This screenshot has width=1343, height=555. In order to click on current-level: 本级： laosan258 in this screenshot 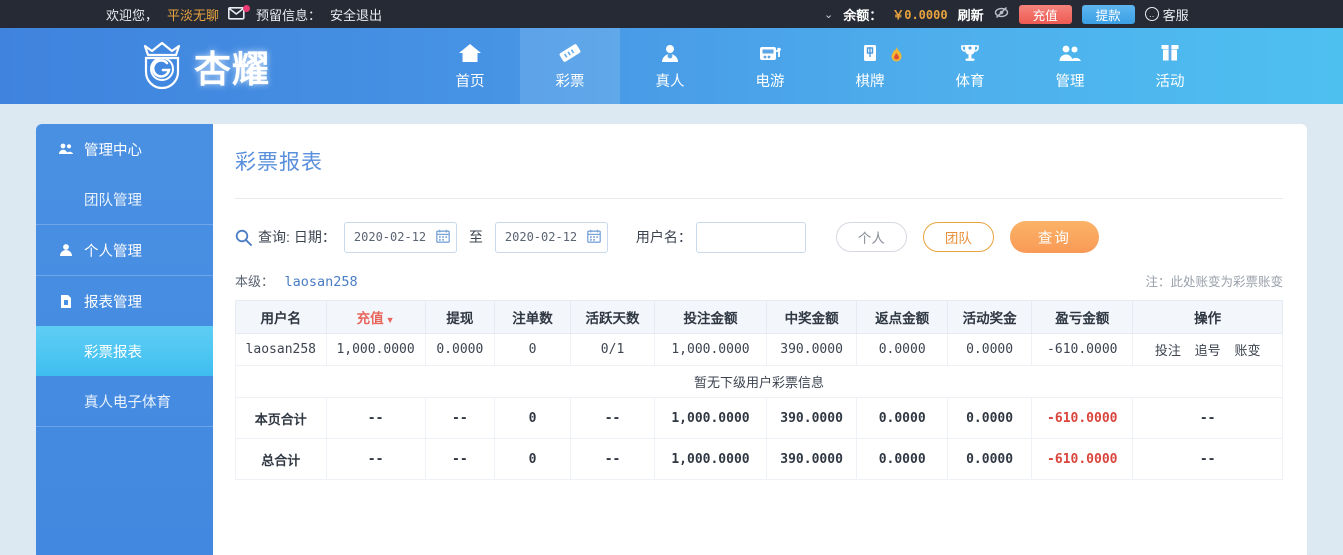, I will do `click(296, 281)`.